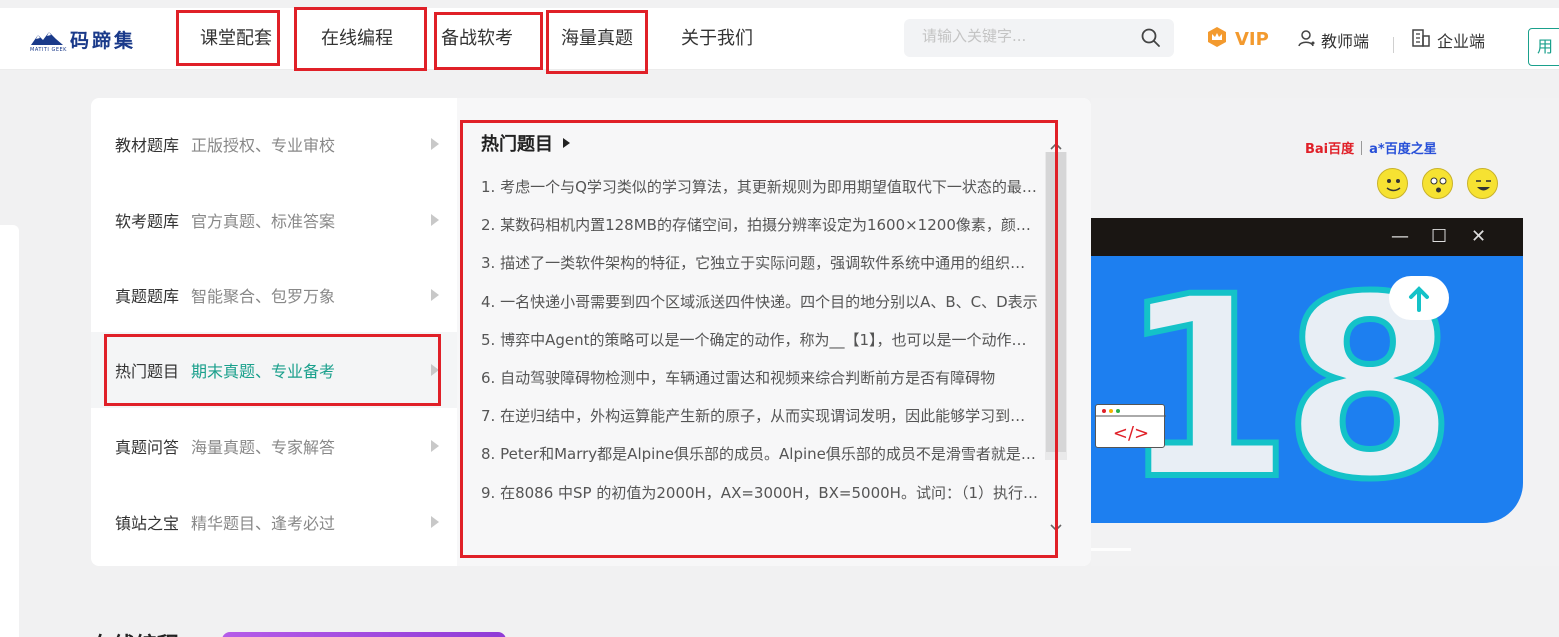  What do you see at coordinates (147, 523) in the screenshot?
I see `category-name: 镇站之宝` at bounding box center [147, 523].